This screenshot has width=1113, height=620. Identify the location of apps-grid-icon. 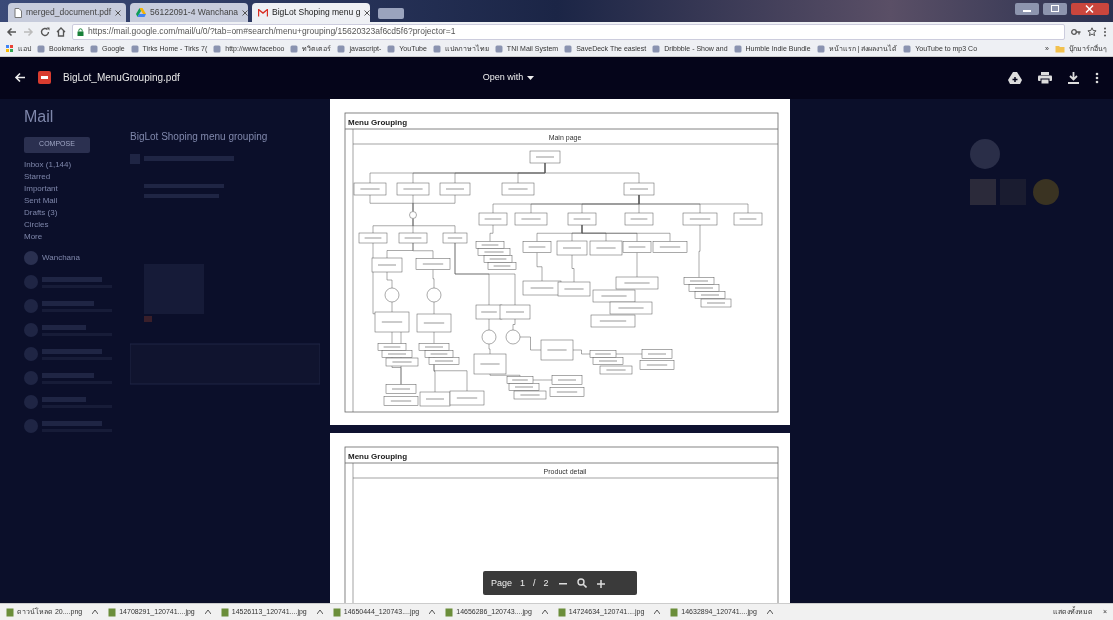
(10, 49).